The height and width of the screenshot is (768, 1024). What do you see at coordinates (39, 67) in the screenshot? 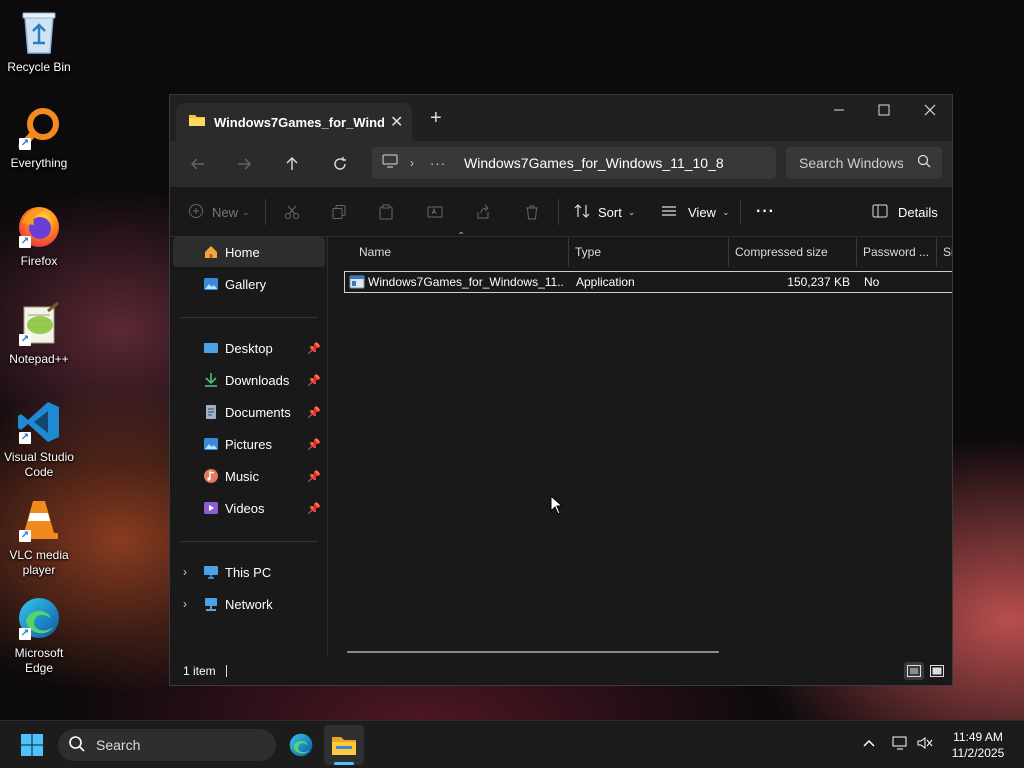
I see `desktop-icon-label: Recycle Bin` at bounding box center [39, 67].